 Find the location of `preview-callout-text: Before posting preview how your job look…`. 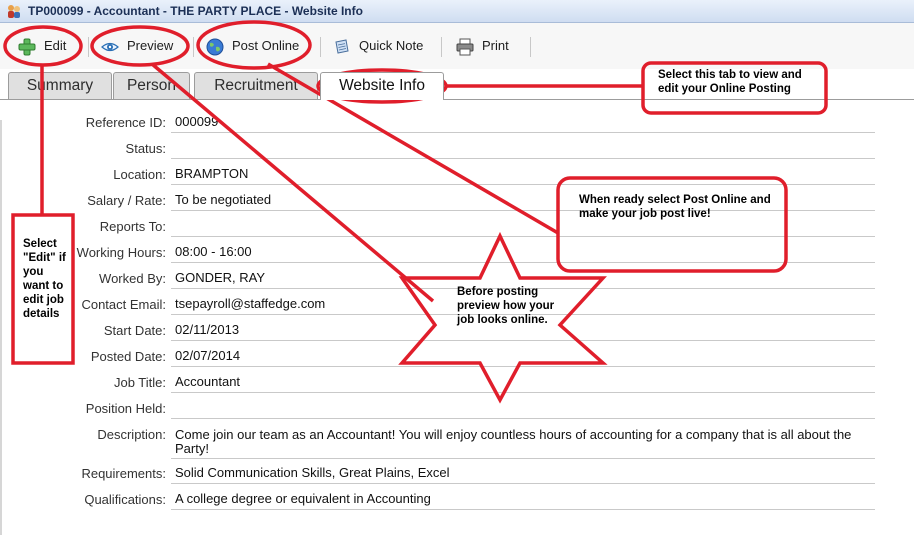

preview-callout-text: Before posting preview how your job look… is located at coordinates (506, 306).